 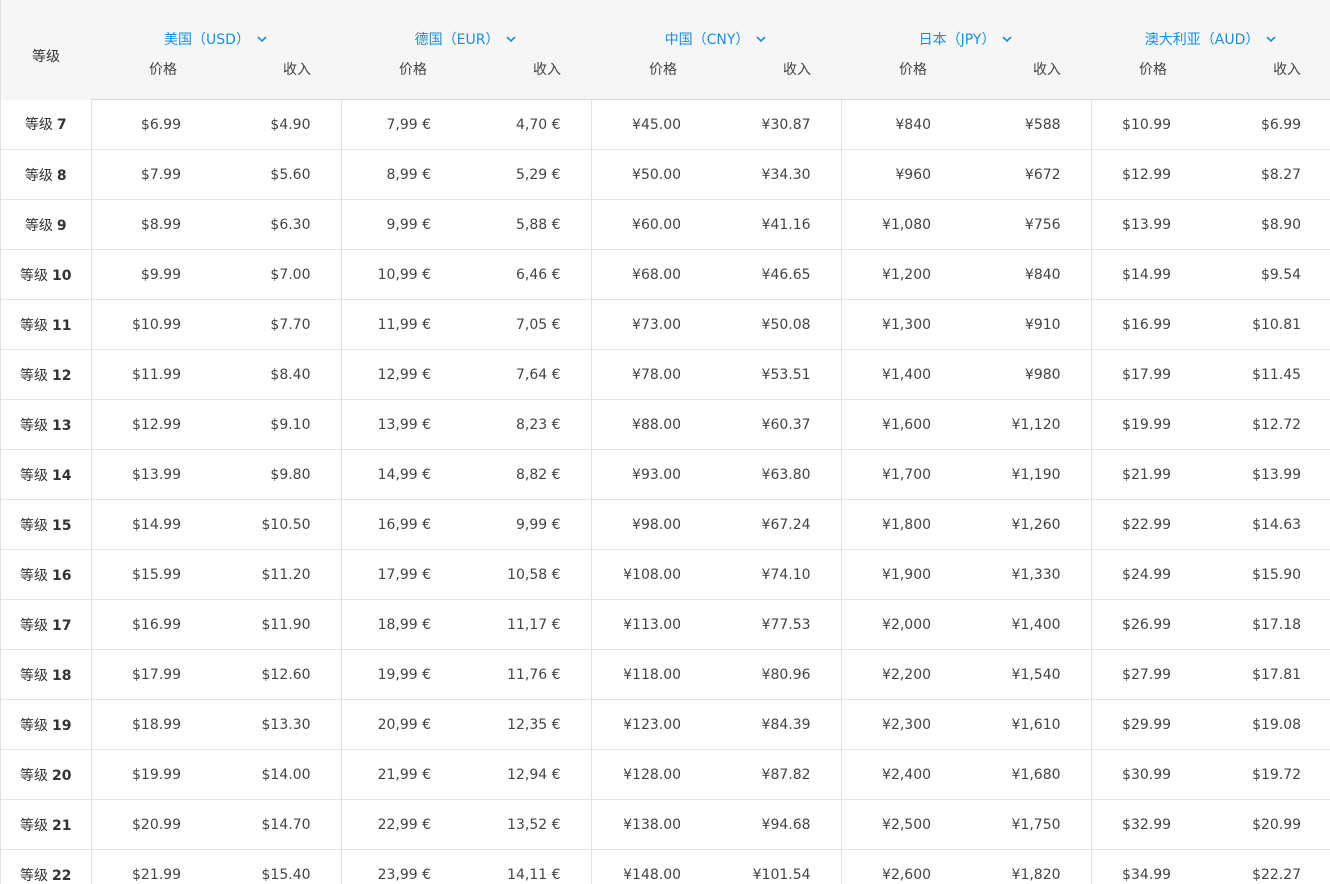 I want to click on proceeds-cell: $17.81, so click(x=1263, y=674).